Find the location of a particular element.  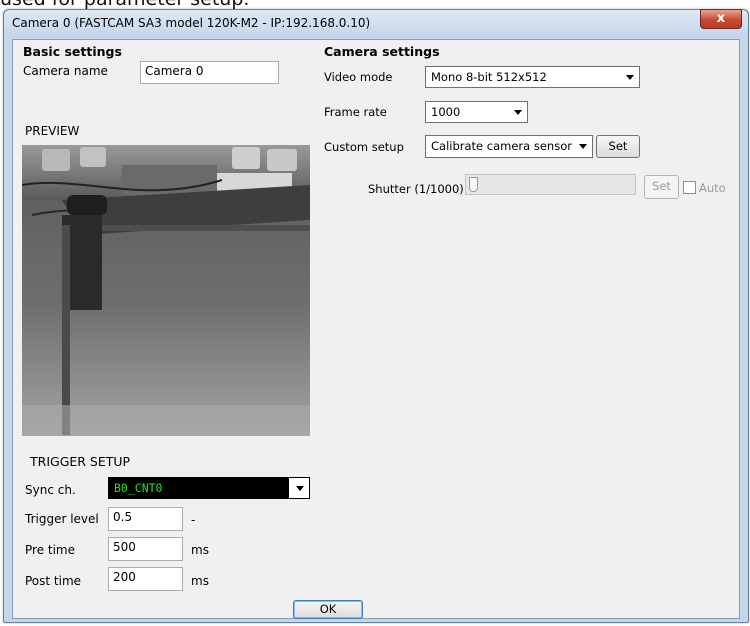

post-time-label: Post time is located at coordinates (53, 581).